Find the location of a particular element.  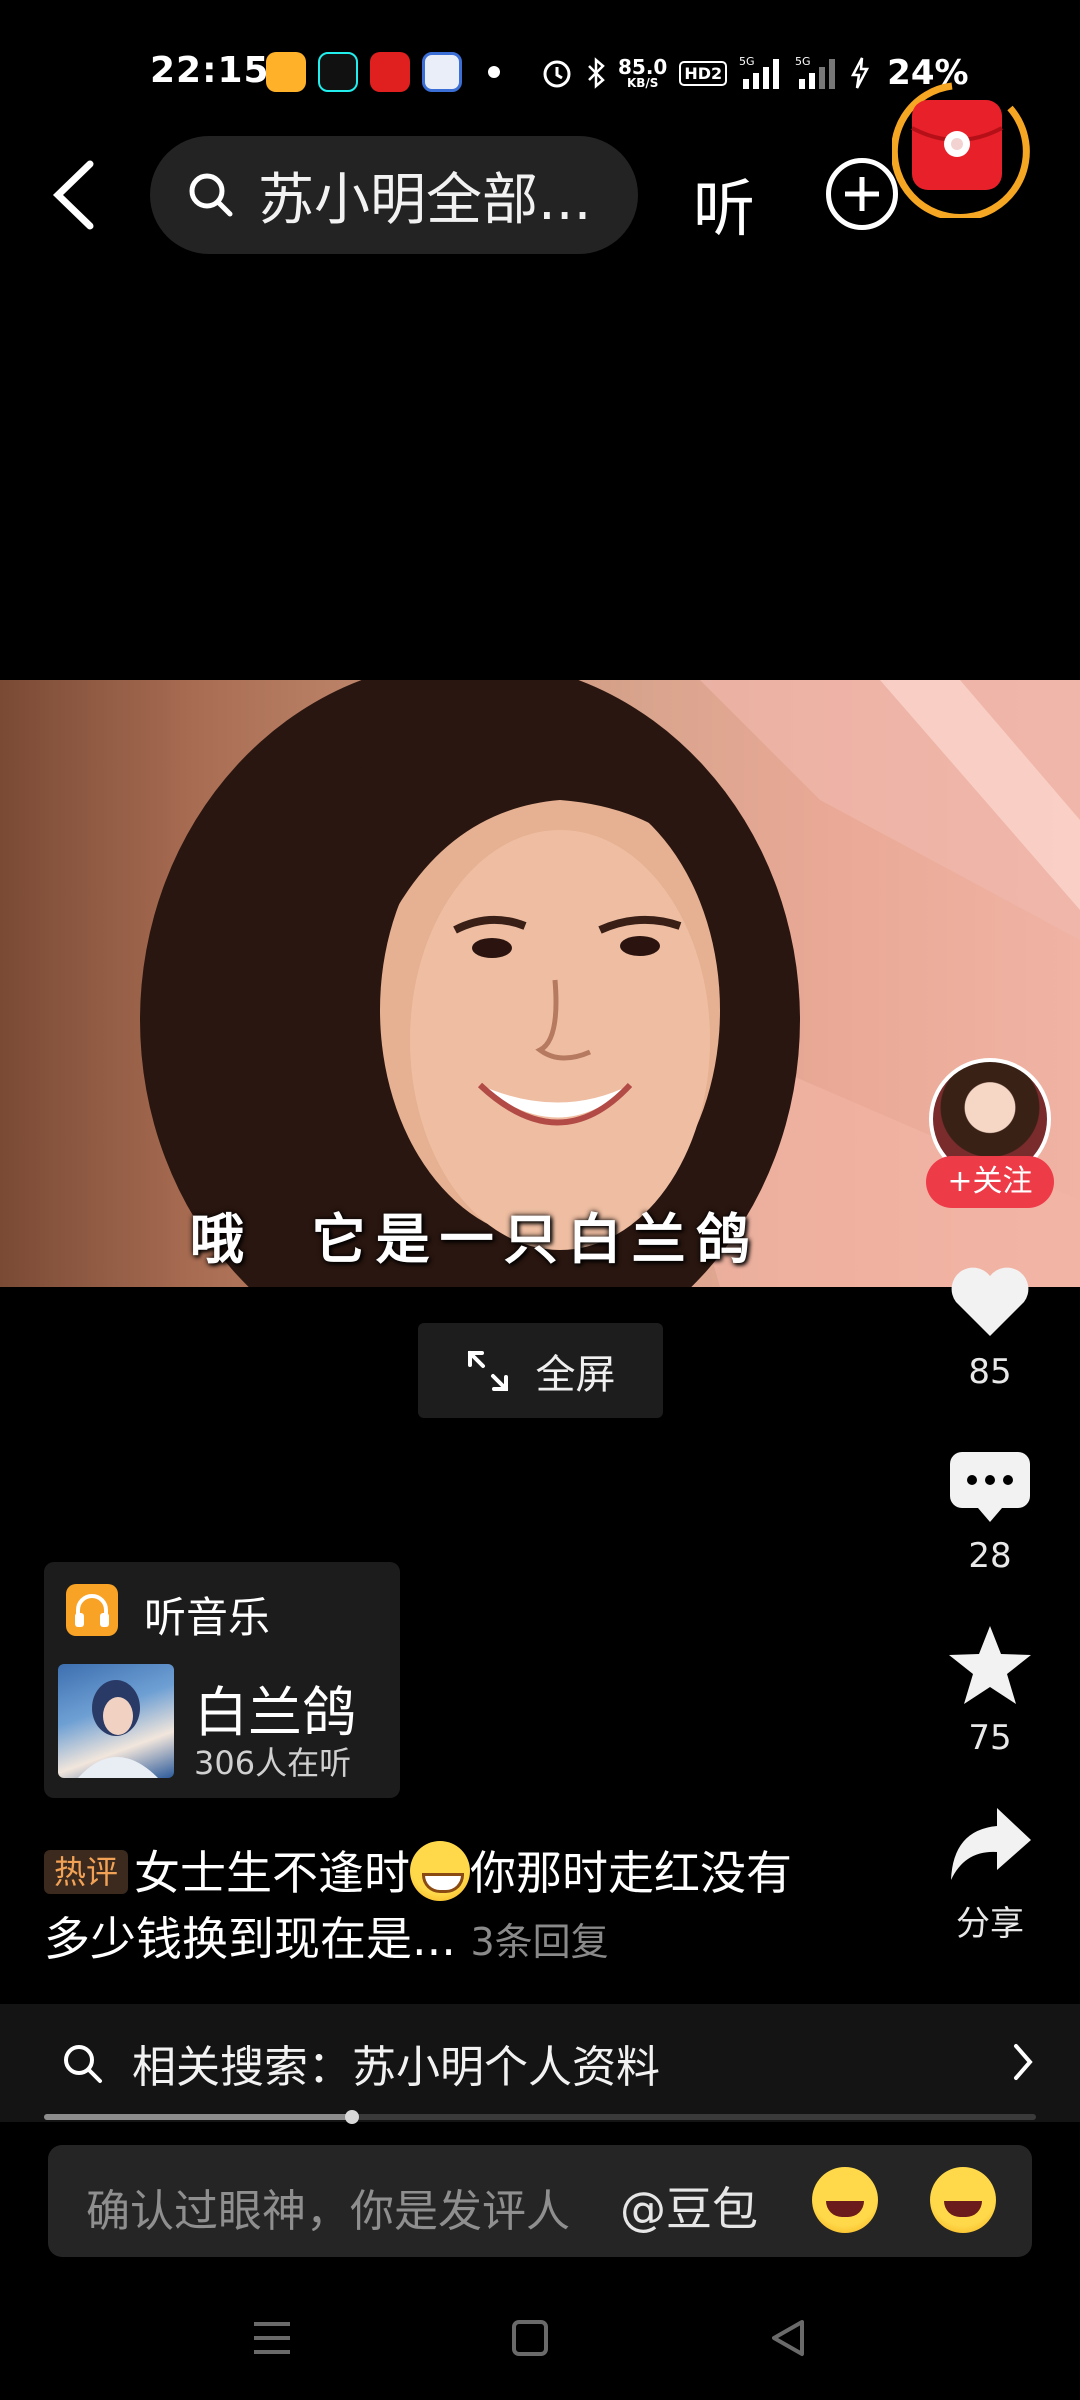

comment-placeholder: 确认过眼神，你是发评人 is located at coordinates (328, 2211).